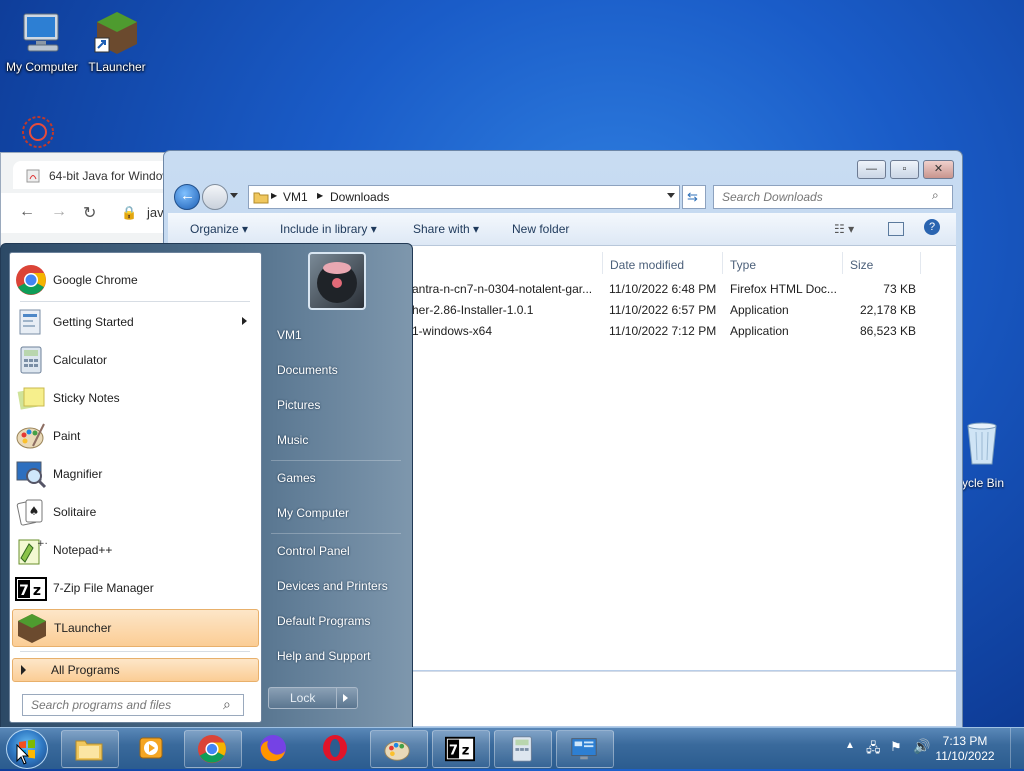 Image resolution: width=1024 pixels, height=771 pixels. I want to click on show-hidden-icons-icon: ▲, so click(850, 745).